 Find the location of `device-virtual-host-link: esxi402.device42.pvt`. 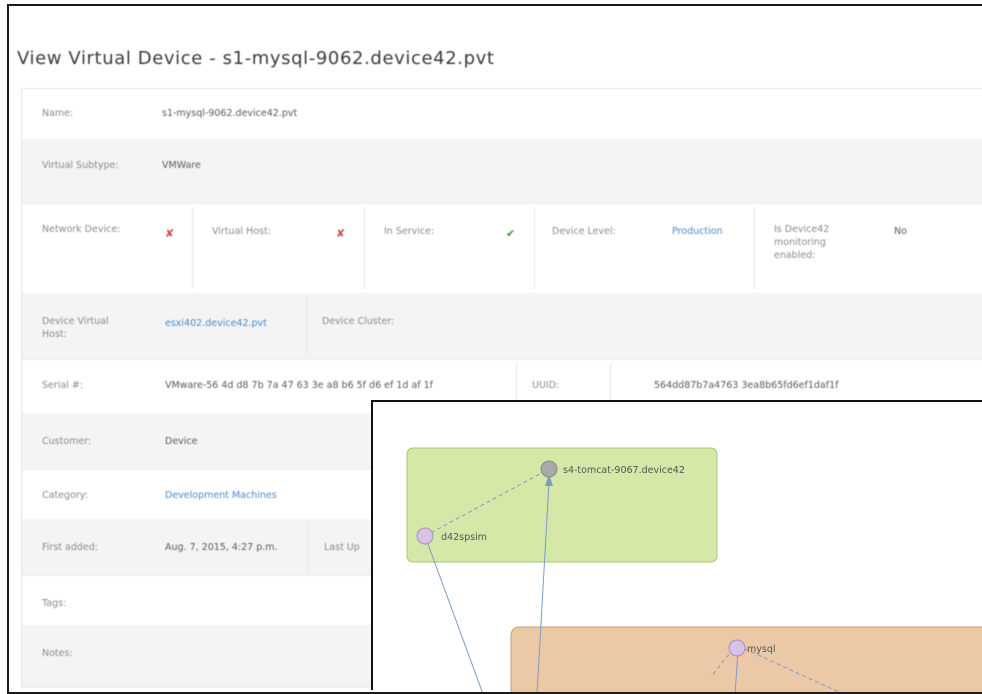

device-virtual-host-link: esxi402.device42.pvt is located at coordinates (216, 323).